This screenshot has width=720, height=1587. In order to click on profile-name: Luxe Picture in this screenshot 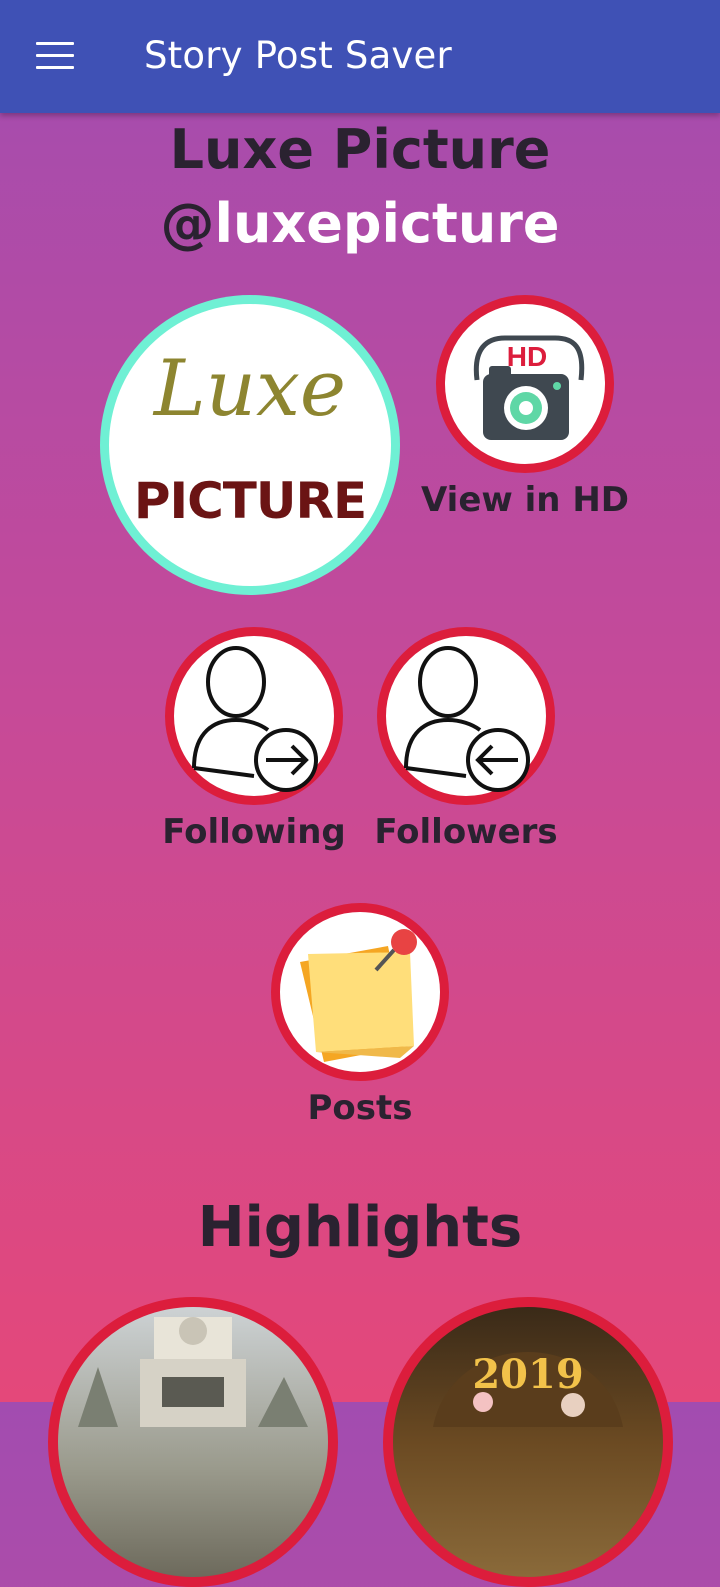, I will do `click(360, 149)`.